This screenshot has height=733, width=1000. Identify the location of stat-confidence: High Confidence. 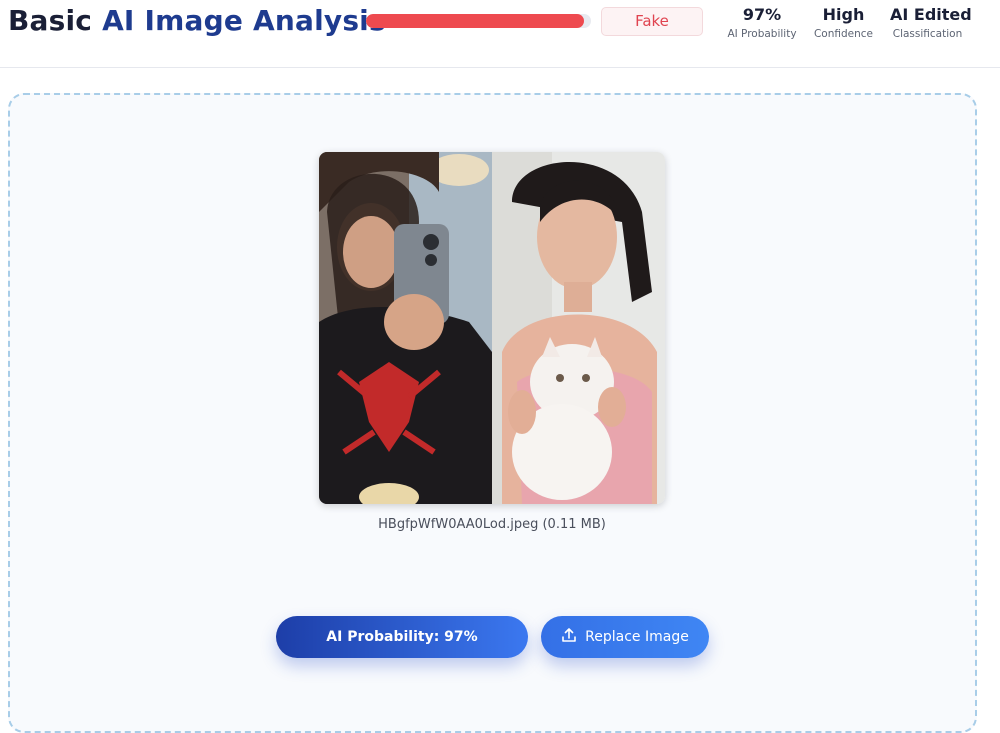
(843, 23).